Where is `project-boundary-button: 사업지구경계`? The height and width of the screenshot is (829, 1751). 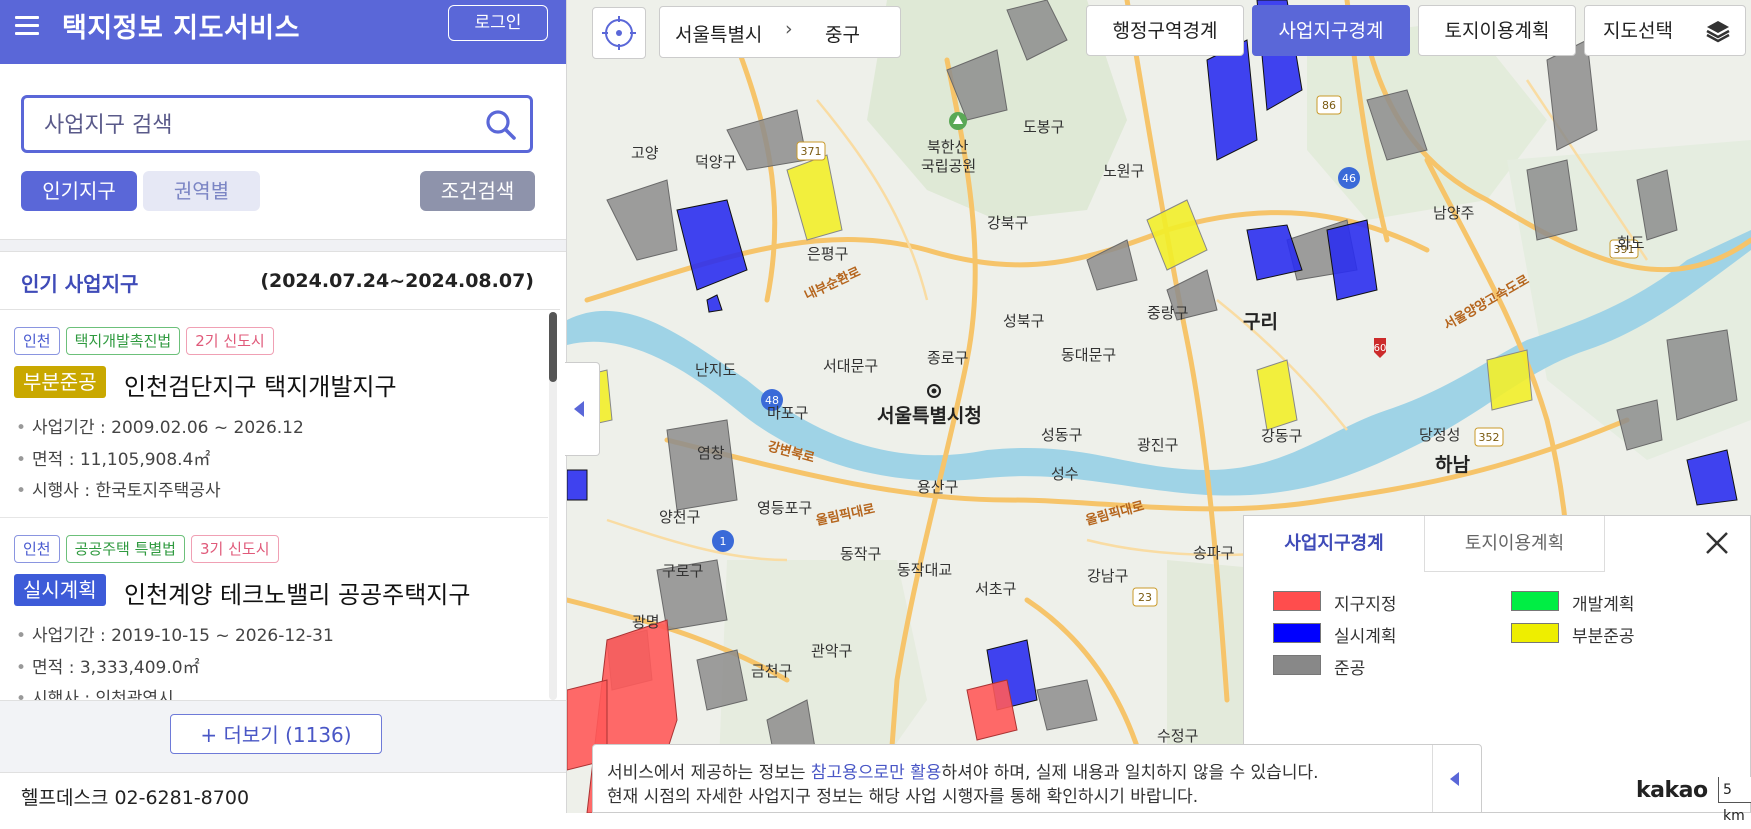 project-boundary-button: 사업지구경계 is located at coordinates (1331, 30).